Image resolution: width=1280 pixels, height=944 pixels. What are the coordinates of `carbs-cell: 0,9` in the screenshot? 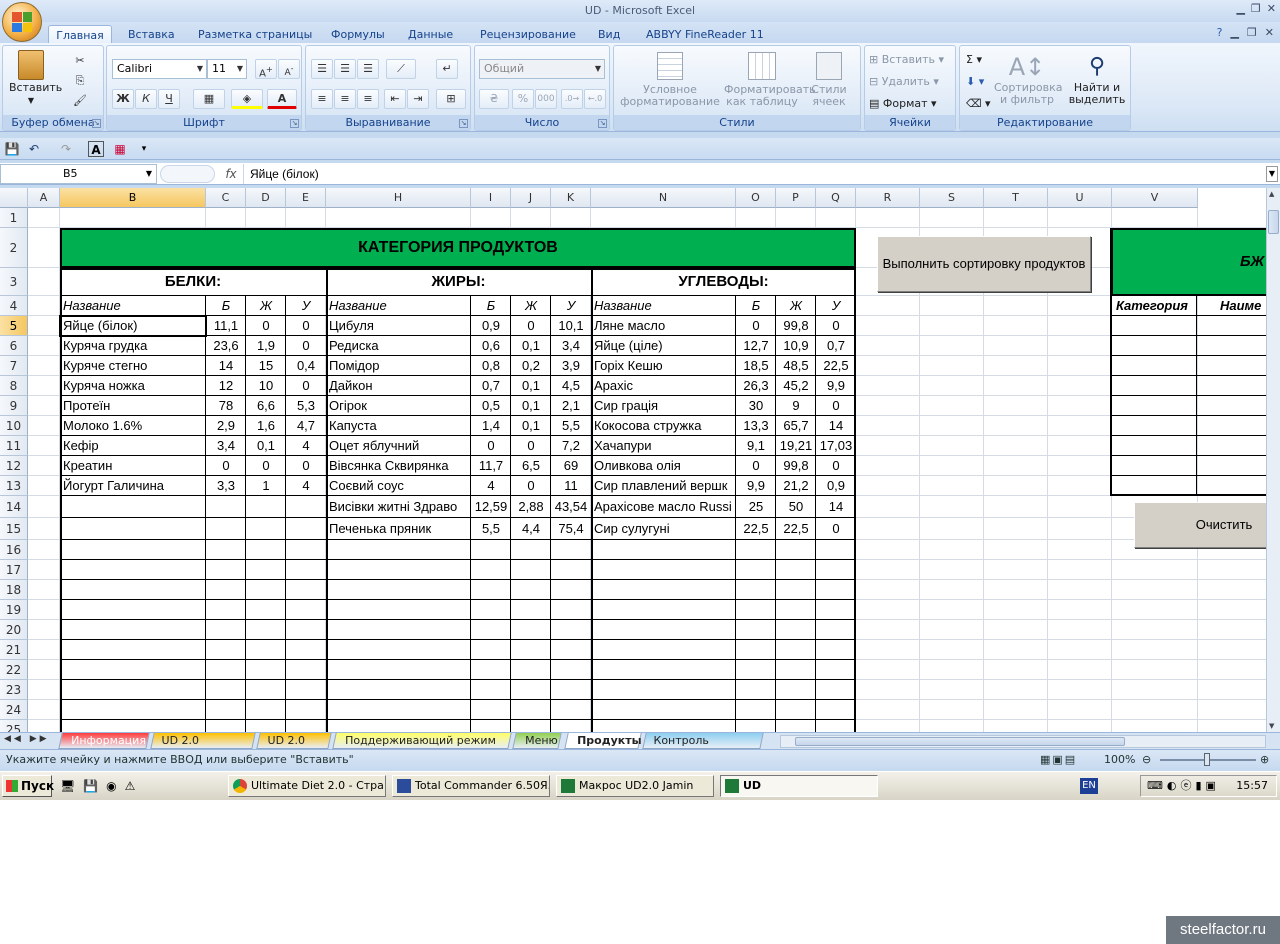 It's located at (836, 486).